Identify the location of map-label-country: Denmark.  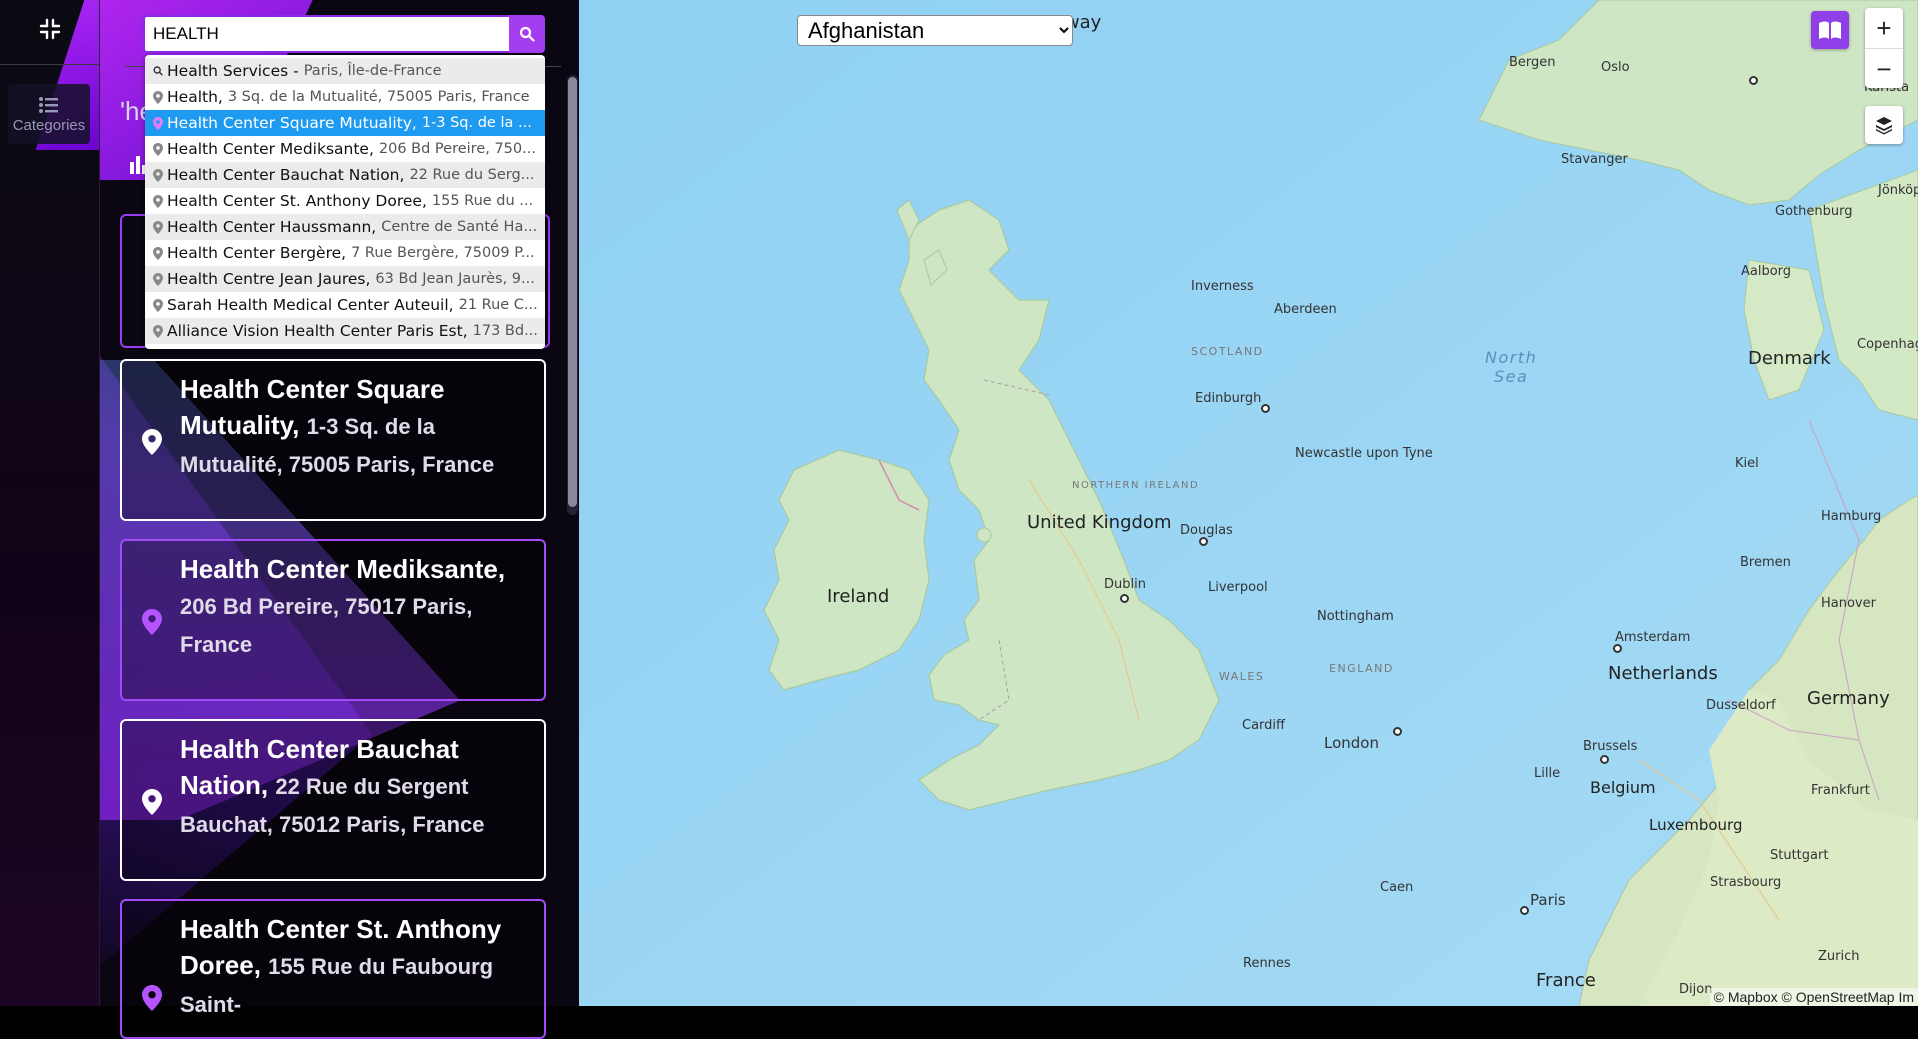
(1789, 358).